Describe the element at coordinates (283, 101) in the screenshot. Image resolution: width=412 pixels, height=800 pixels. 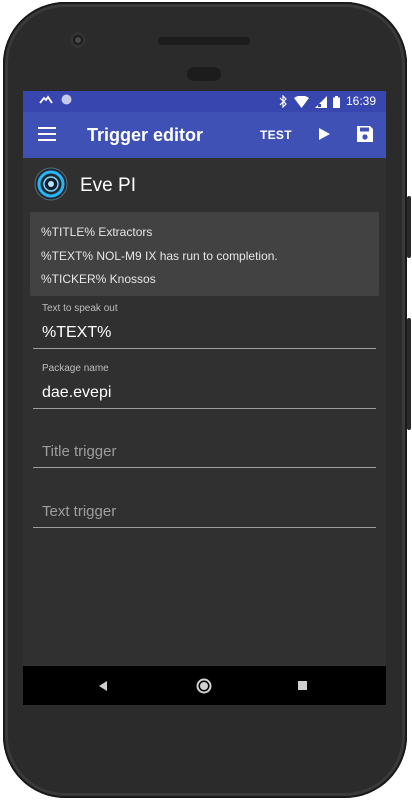
I see `bluetooth-icon` at that location.